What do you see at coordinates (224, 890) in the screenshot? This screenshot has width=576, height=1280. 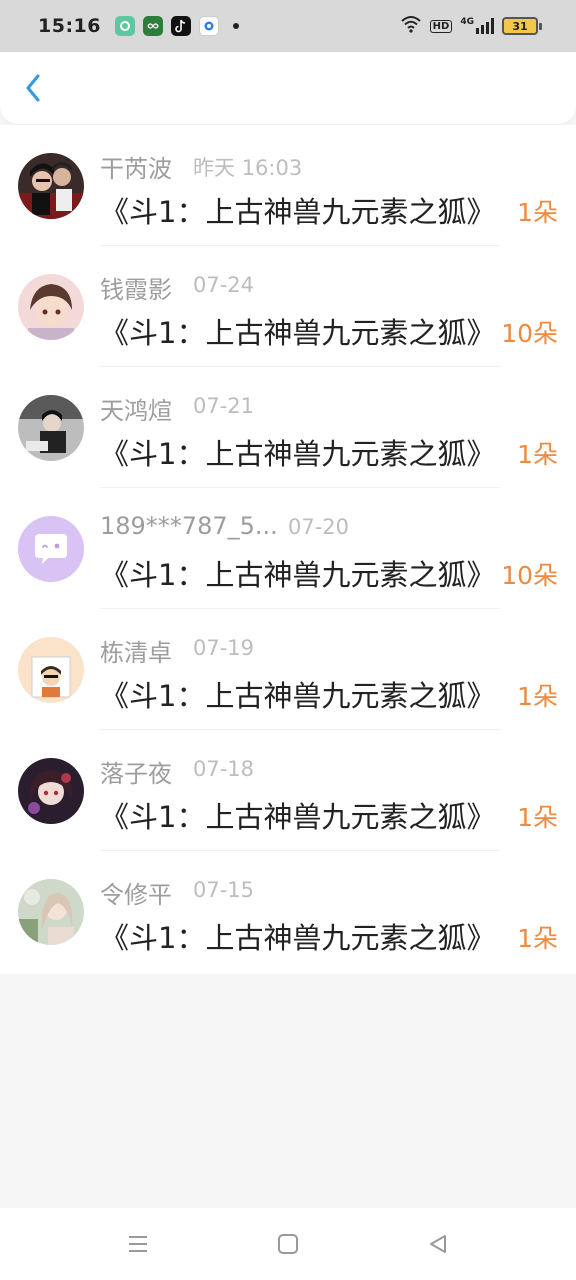 I see `gift-date: 07-15` at bounding box center [224, 890].